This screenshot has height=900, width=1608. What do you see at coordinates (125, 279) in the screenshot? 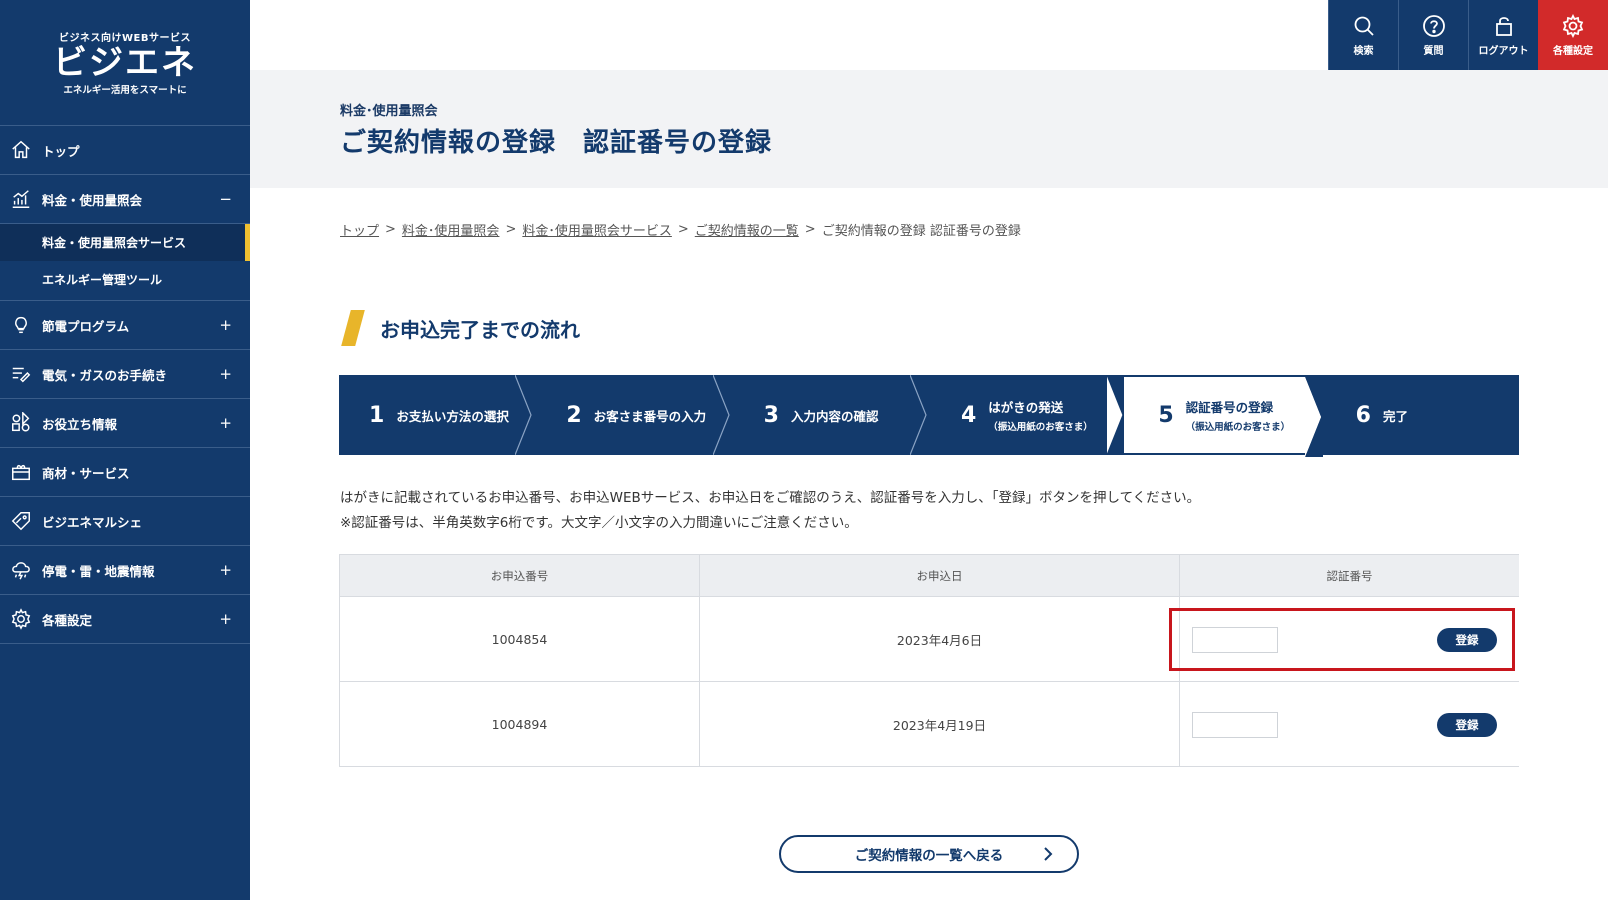
I see `sidebar-subitem-energy-tool: エネルギー管理ツール` at bounding box center [125, 279].